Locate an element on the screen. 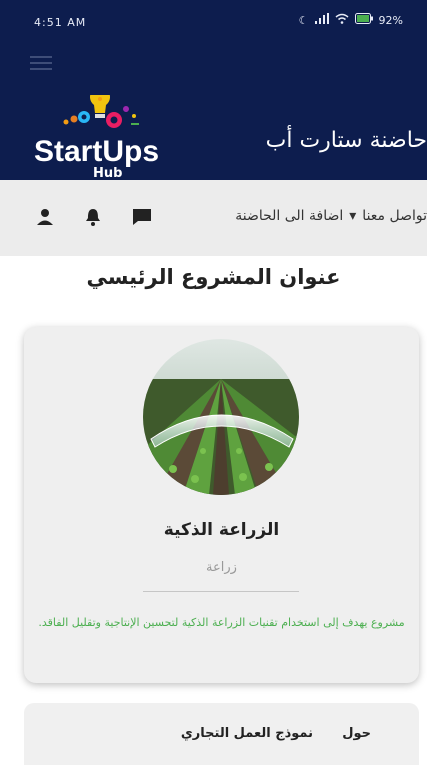 The width and height of the screenshot is (427, 765). user-icon is located at coordinates (45, 219).